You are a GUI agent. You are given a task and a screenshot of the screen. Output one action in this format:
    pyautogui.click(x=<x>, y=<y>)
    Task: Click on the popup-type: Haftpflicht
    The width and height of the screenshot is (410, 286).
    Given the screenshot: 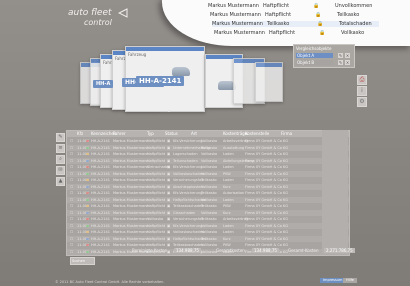 What is the action you would take?
    pyautogui.click(x=278, y=15)
    